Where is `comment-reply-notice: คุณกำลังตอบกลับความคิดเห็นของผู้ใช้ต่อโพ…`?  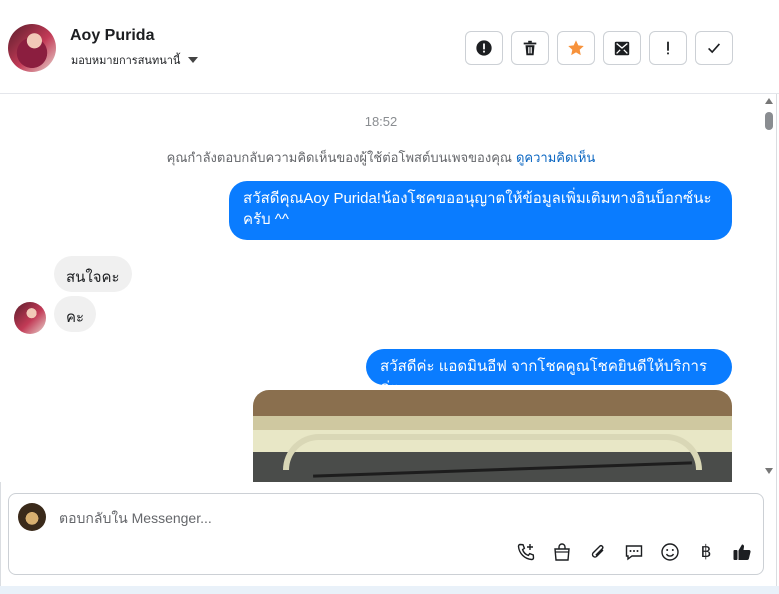 comment-reply-notice: คุณกำลังตอบกลับความคิดเห็นของผู้ใช้ต่อโพ… is located at coordinates (381, 157).